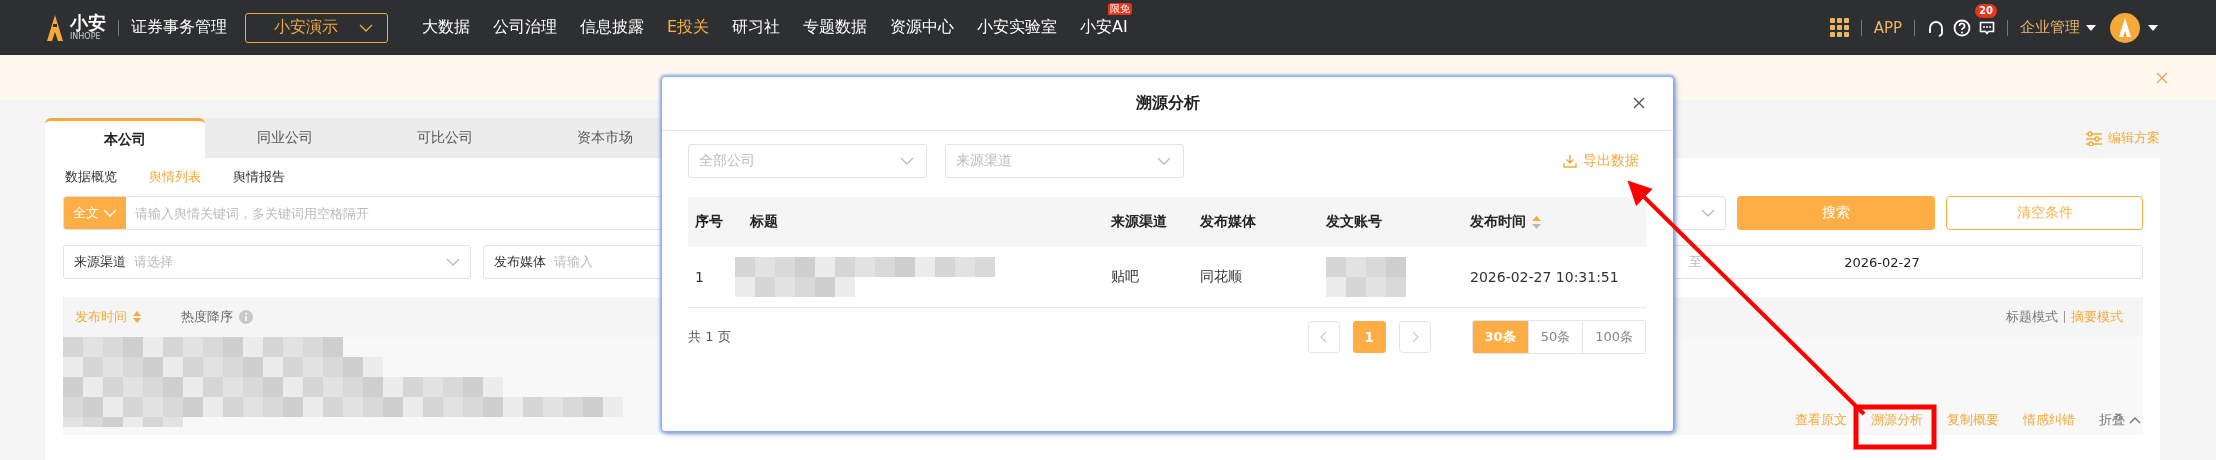 The height and width of the screenshot is (460, 2216). I want to click on sliders-icon, so click(2094, 138).